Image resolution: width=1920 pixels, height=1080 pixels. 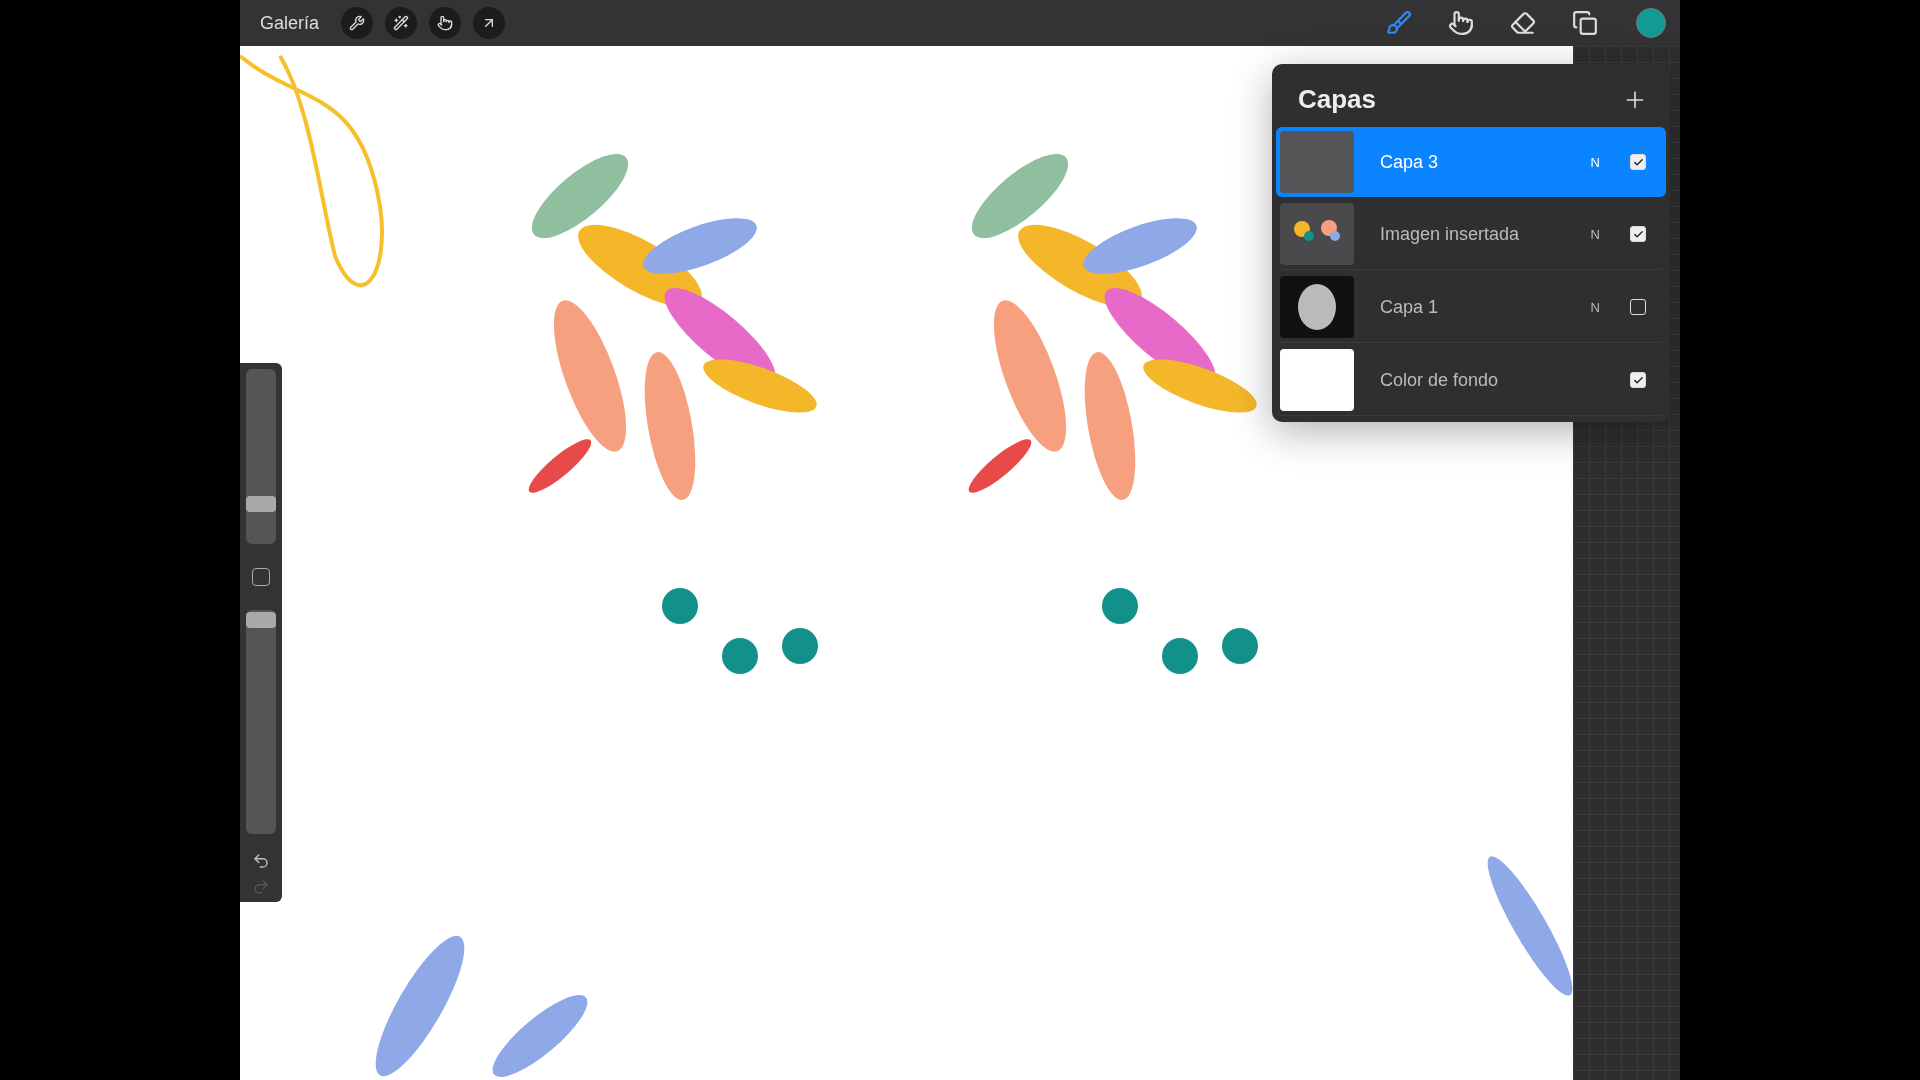 What do you see at coordinates (1450, 234) in the screenshot?
I see `layer-name: Imagen insertada` at bounding box center [1450, 234].